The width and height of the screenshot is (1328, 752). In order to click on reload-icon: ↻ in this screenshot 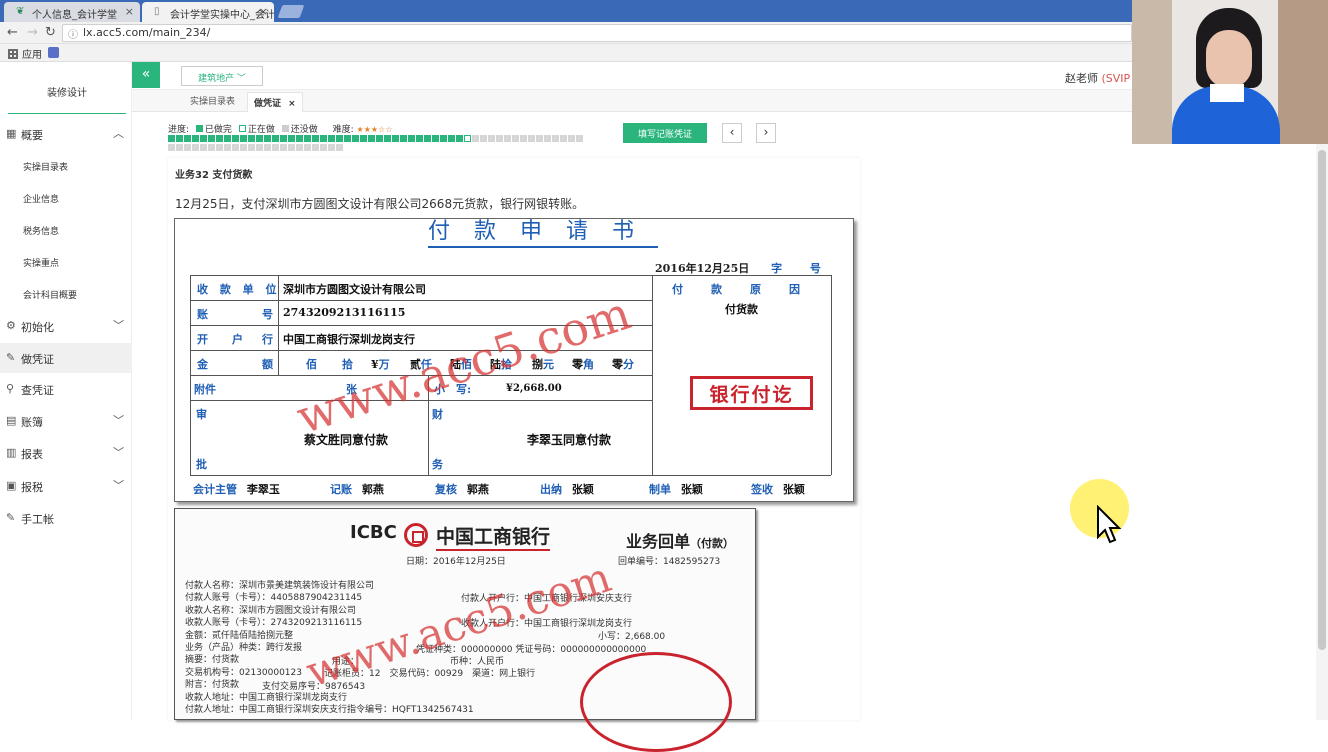, I will do `click(50, 32)`.